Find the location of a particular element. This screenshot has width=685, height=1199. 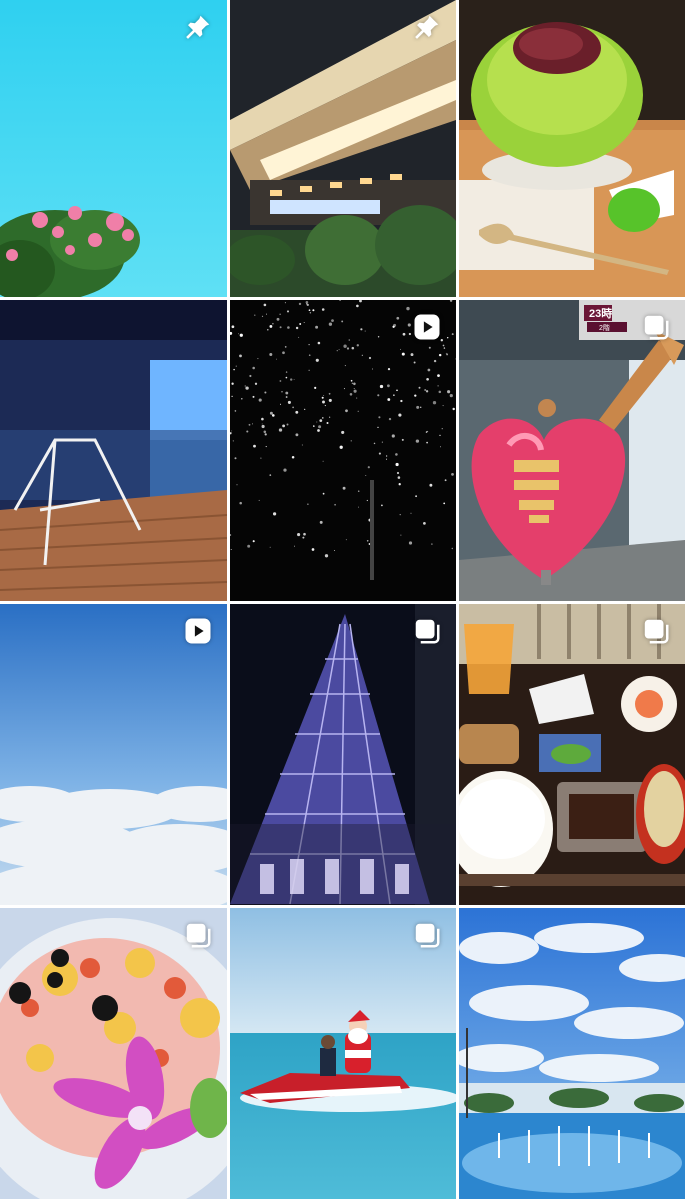

post-tile-glass-building-night is located at coordinates (343, 754).